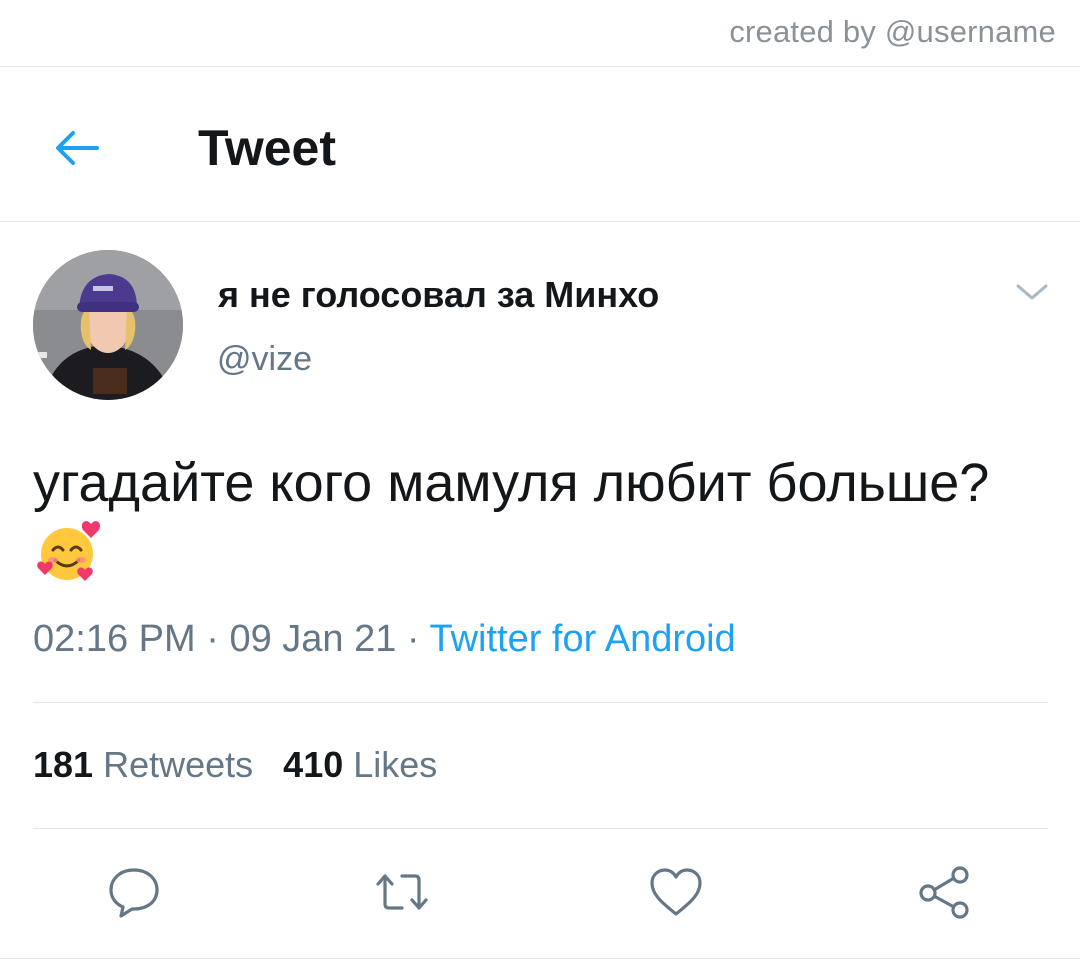 Image resolution: width=1080 pixels, height=976 pixels. I want to click on avatar, so click(108, 325).